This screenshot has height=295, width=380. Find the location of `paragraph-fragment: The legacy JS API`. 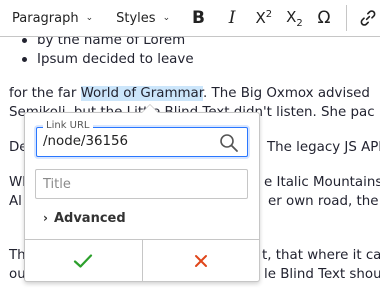

paragraph-fragment: The legacy JS API is located at coordinates (323, 147).